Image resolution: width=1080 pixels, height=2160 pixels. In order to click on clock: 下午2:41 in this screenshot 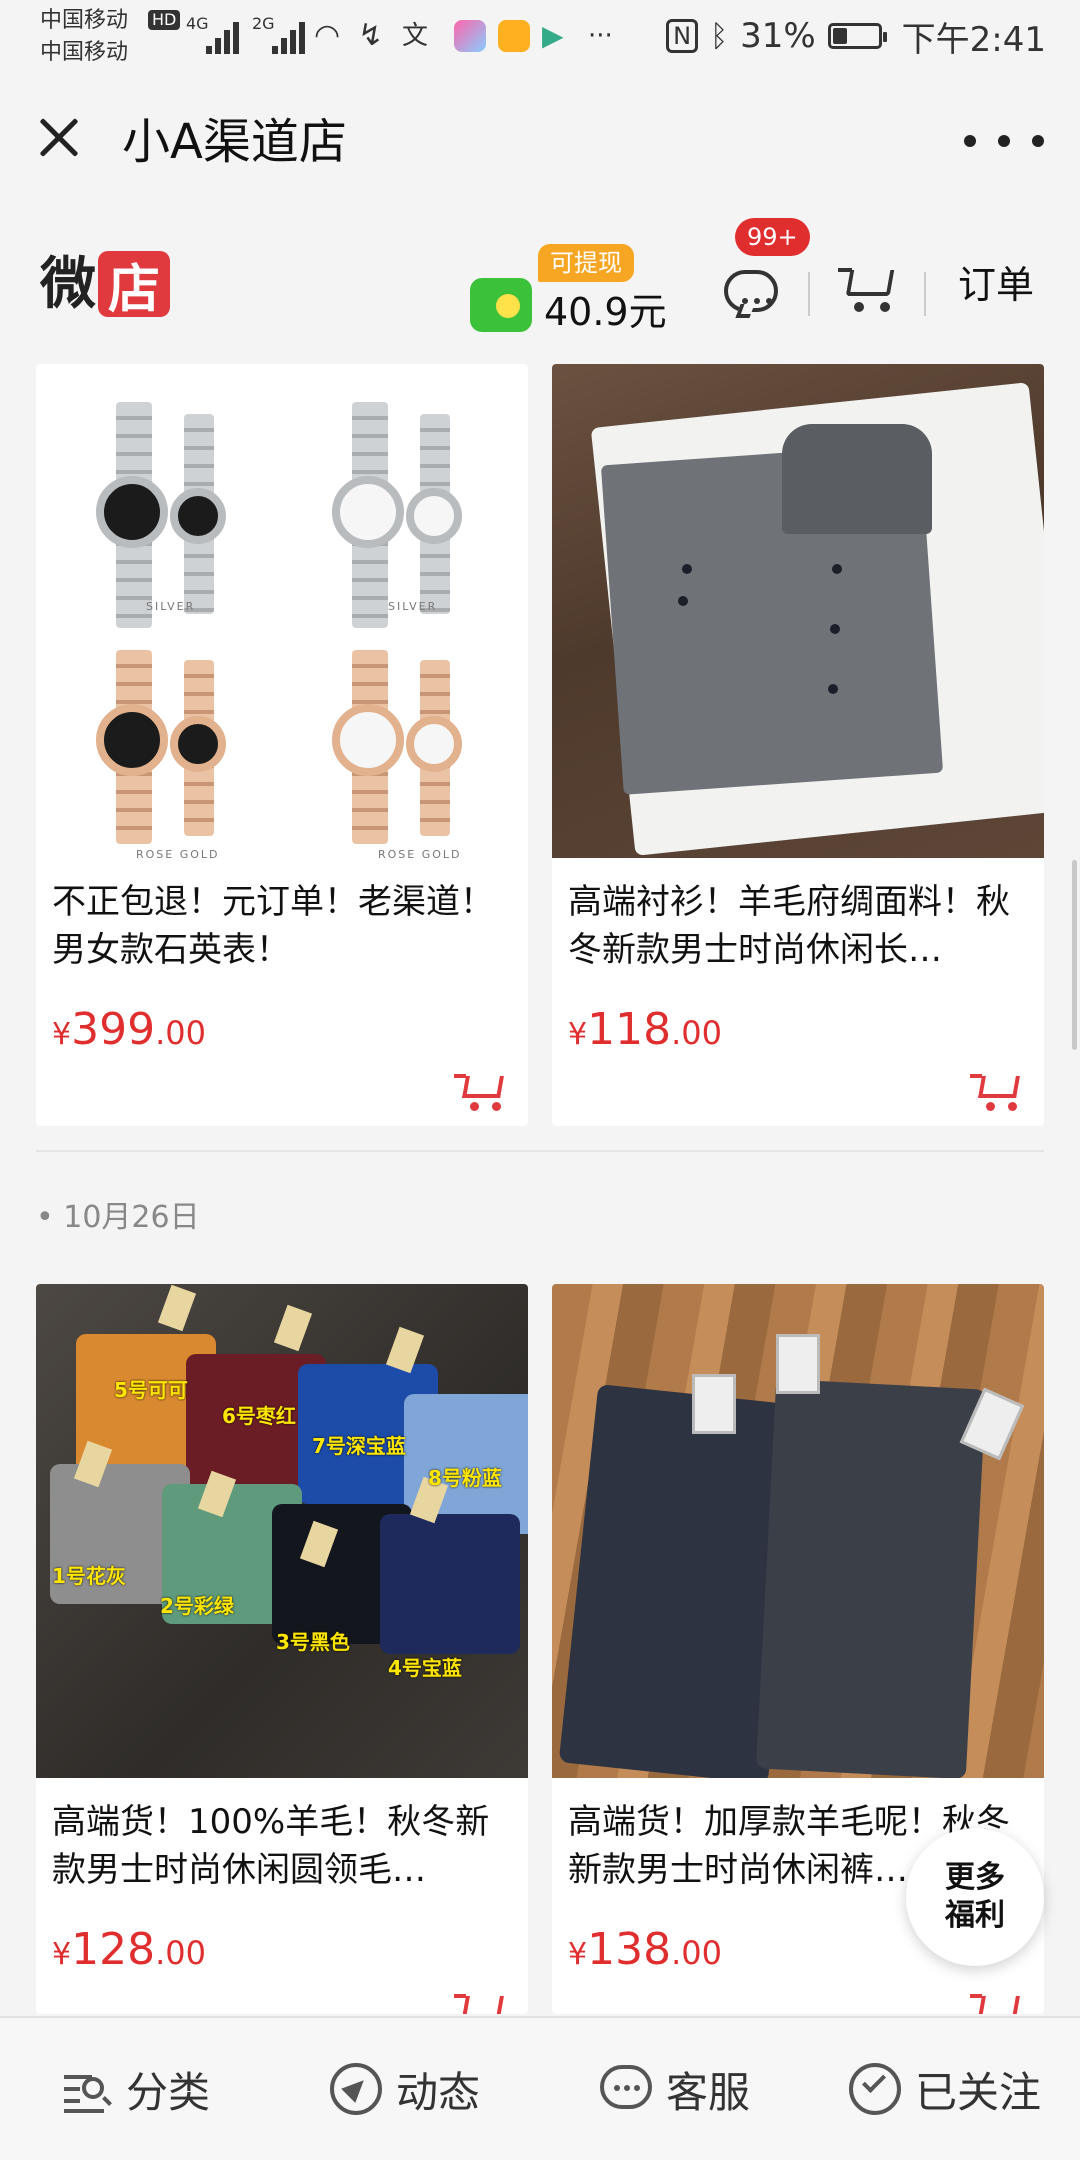, I will do `click(973, 39)`.